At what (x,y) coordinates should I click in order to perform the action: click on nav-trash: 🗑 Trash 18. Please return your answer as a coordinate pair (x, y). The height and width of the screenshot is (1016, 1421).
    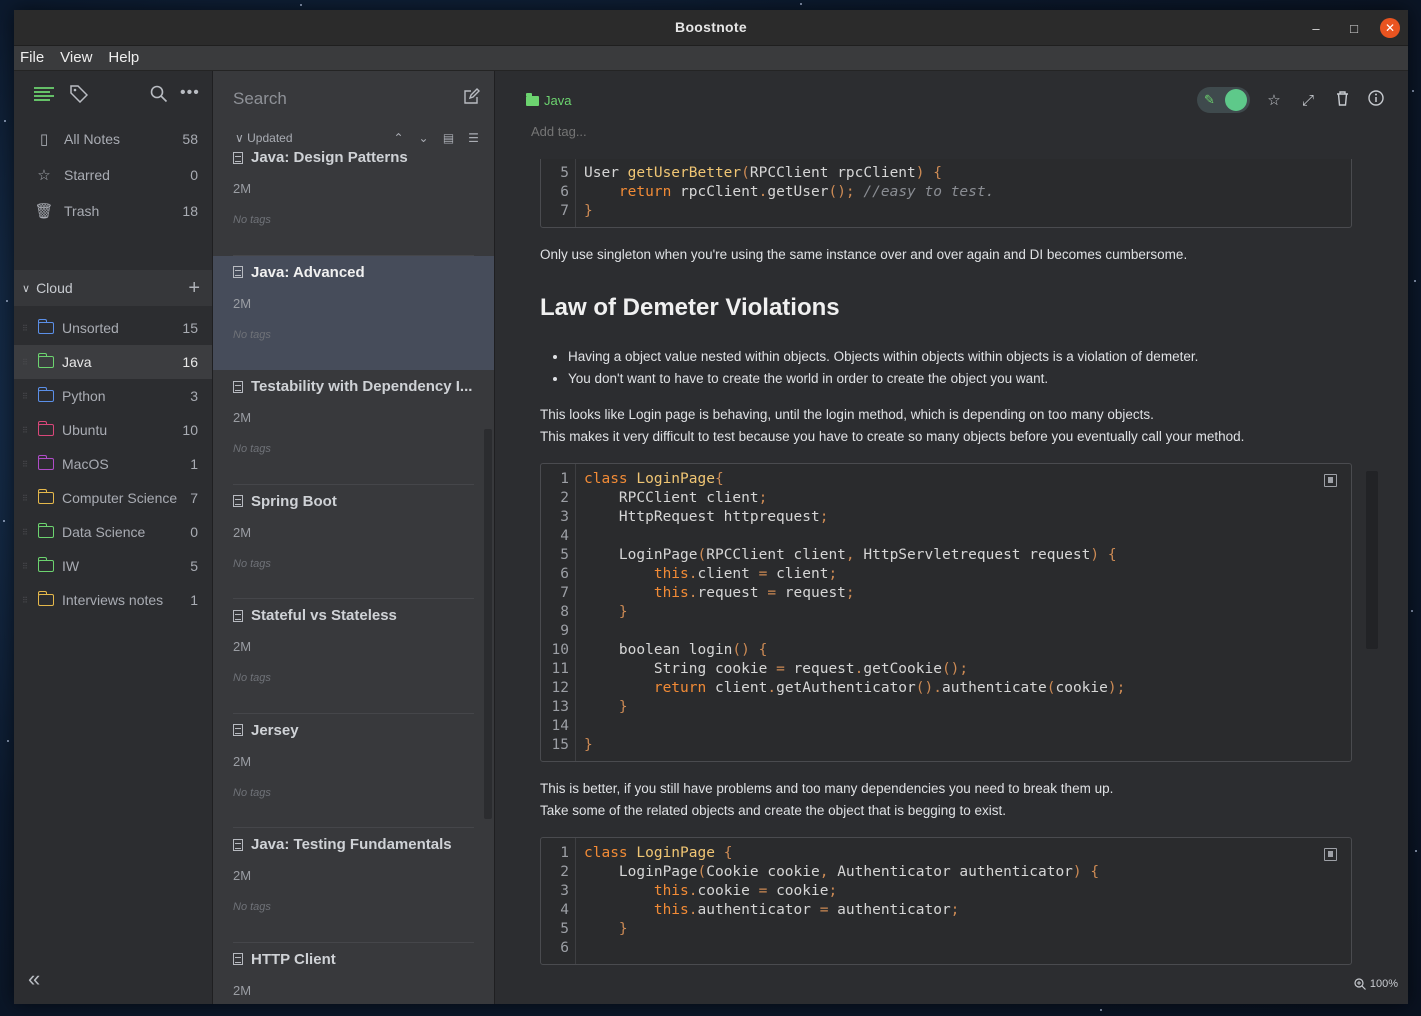
    Looking at the image, I should click on (113, 211).